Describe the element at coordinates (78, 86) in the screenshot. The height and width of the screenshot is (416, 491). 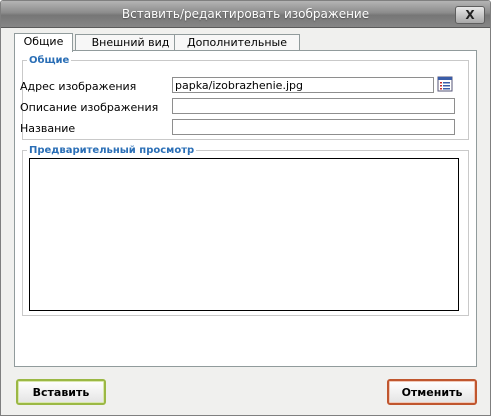
I see `image-url-label: Адрес изображения` at that location.